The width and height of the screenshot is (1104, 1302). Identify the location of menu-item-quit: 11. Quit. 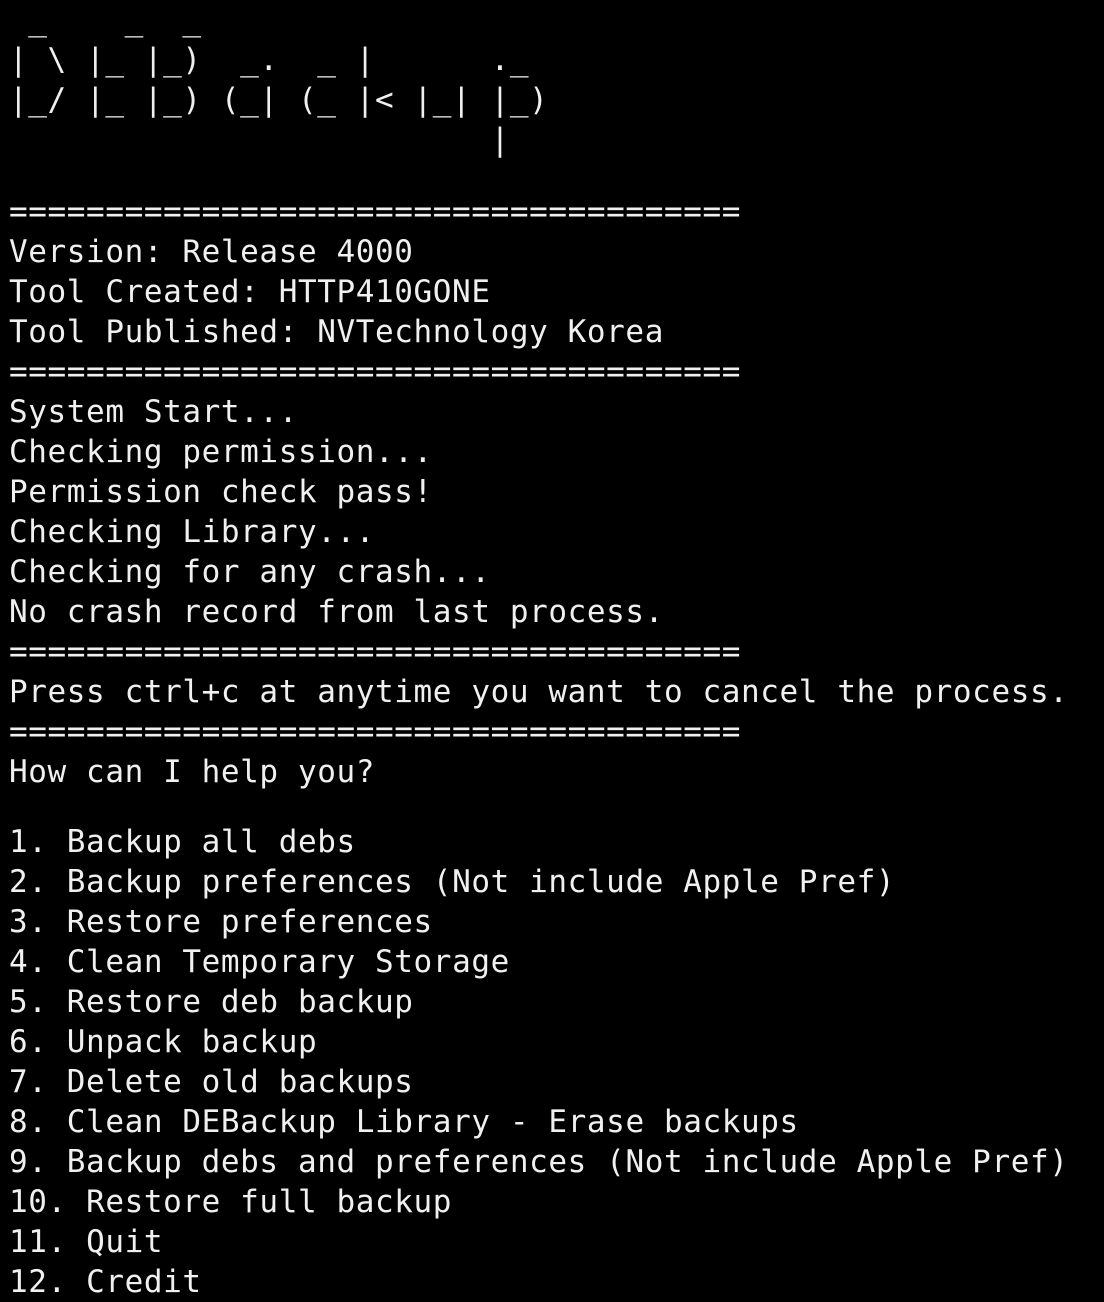
(554, 1242).